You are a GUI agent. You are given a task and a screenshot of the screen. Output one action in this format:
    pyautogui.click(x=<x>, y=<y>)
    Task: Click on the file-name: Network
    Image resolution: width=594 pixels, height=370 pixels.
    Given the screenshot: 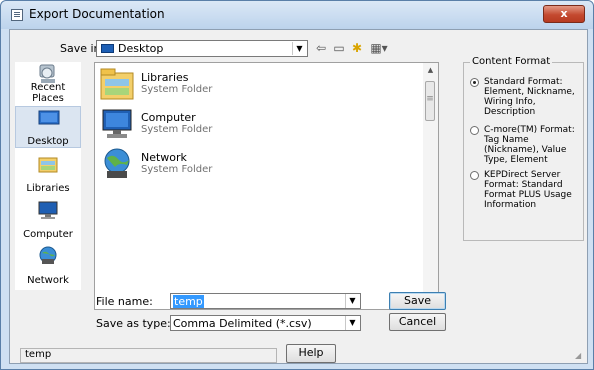 What is the action you would take?
    pyautogui.click(x=164, y=157)
    